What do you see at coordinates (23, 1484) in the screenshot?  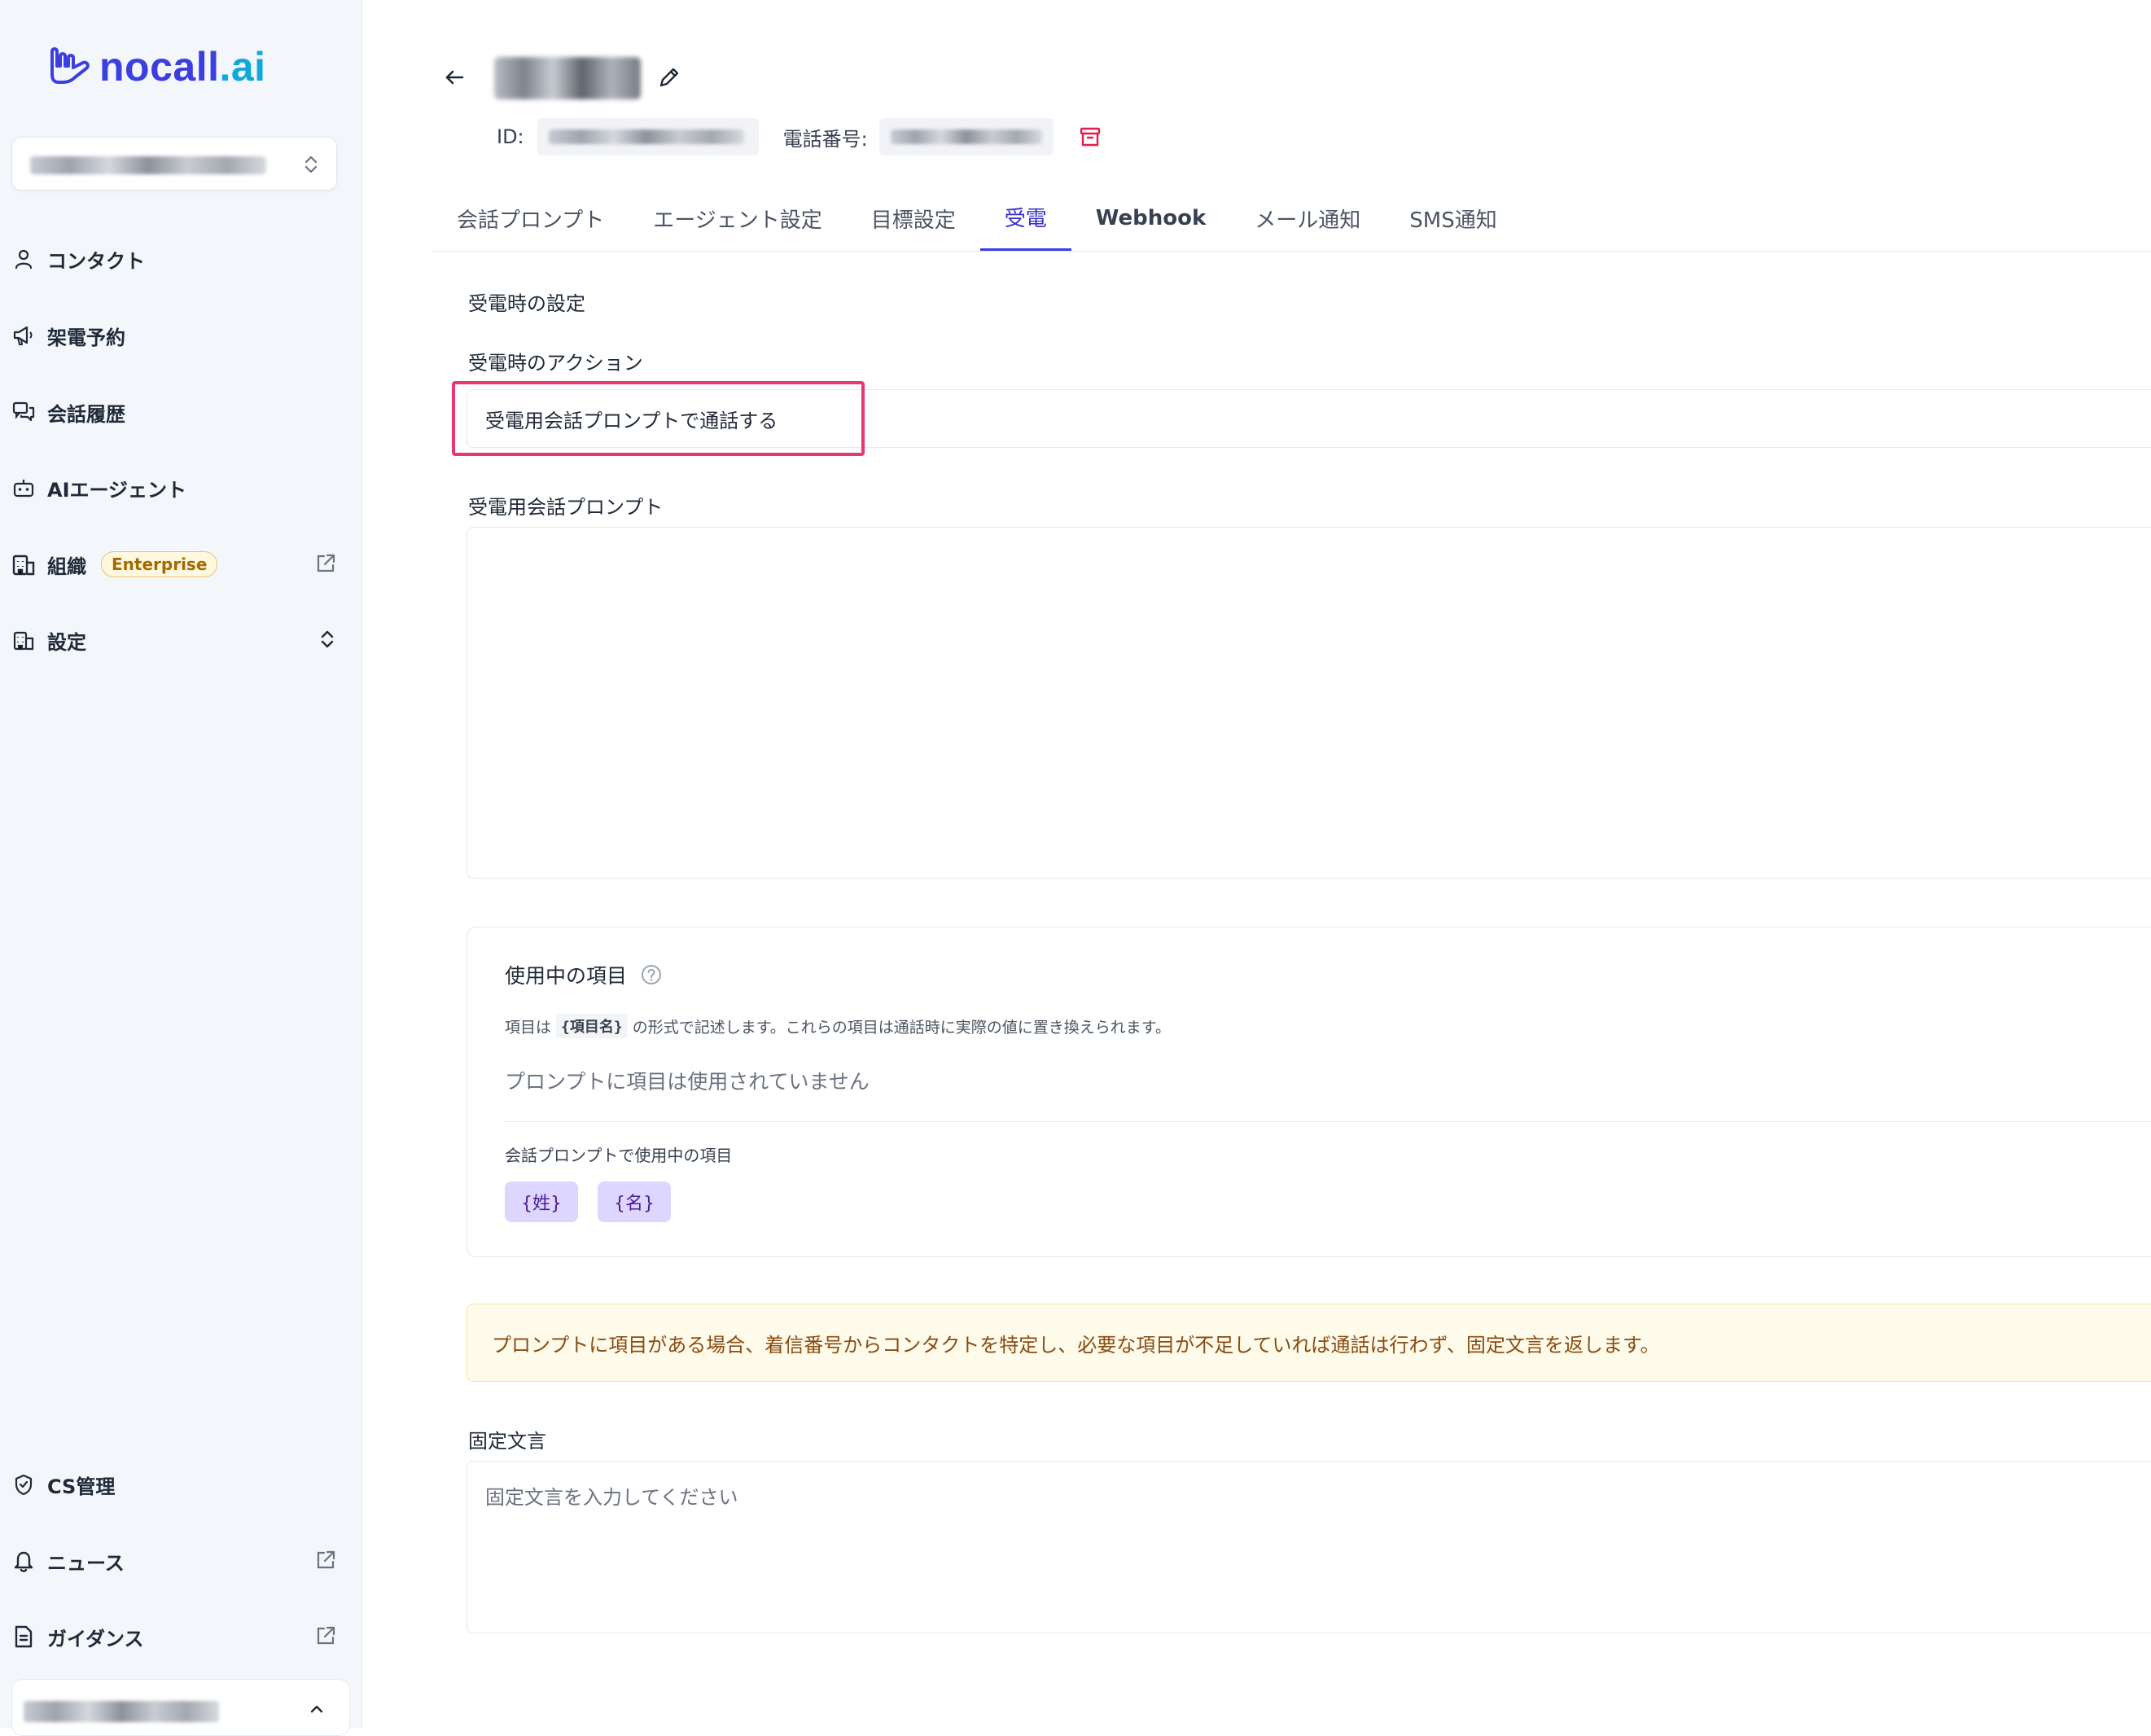 I see `shield-icon` at bounding box center [23, 1484].